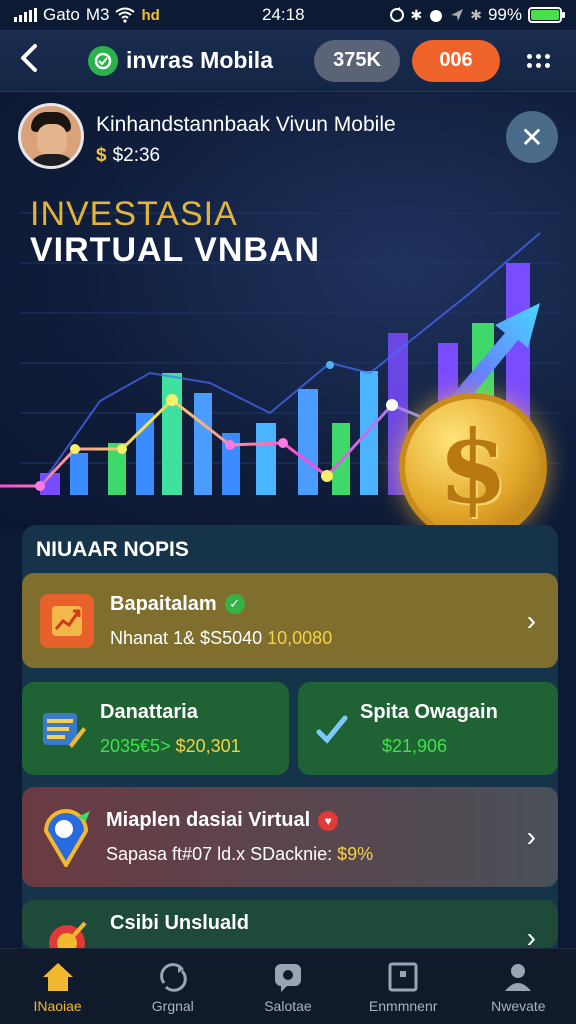  I want to click on bluetooth-icon: ✱, so click(416, 14).